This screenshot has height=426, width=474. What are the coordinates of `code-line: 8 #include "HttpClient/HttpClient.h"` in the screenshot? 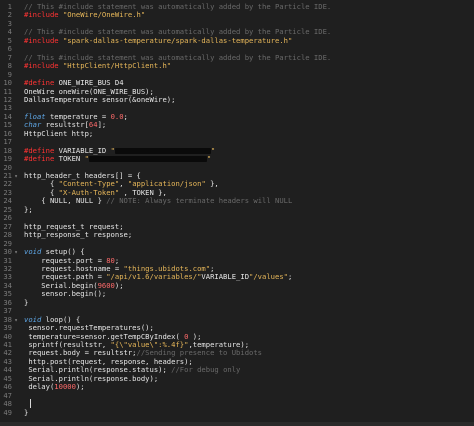 It's located at (85, 65).